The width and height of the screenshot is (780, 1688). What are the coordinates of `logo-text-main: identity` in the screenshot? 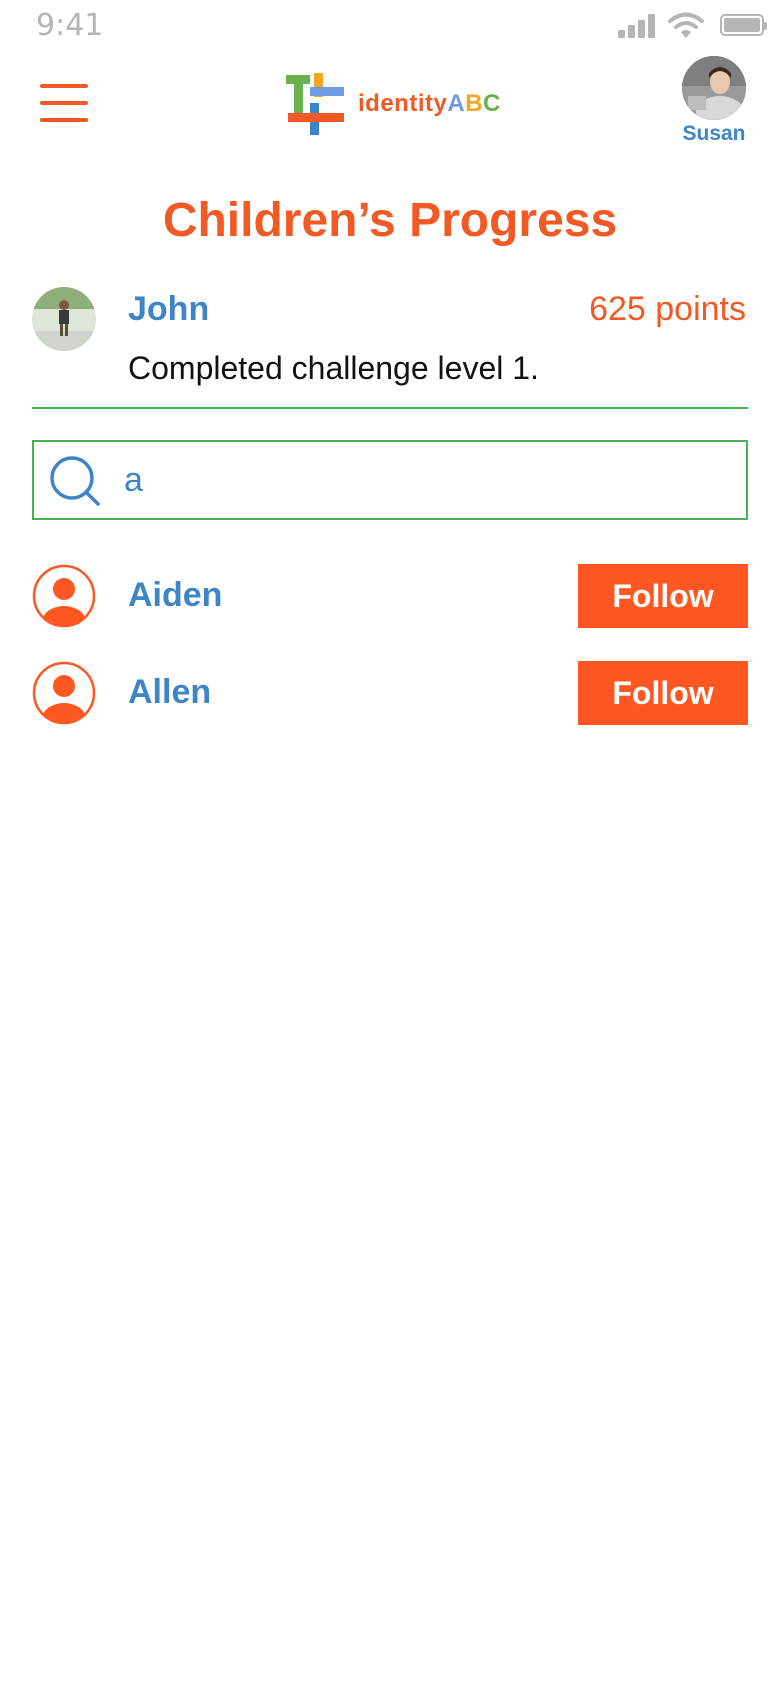 It's located at (403, 103).